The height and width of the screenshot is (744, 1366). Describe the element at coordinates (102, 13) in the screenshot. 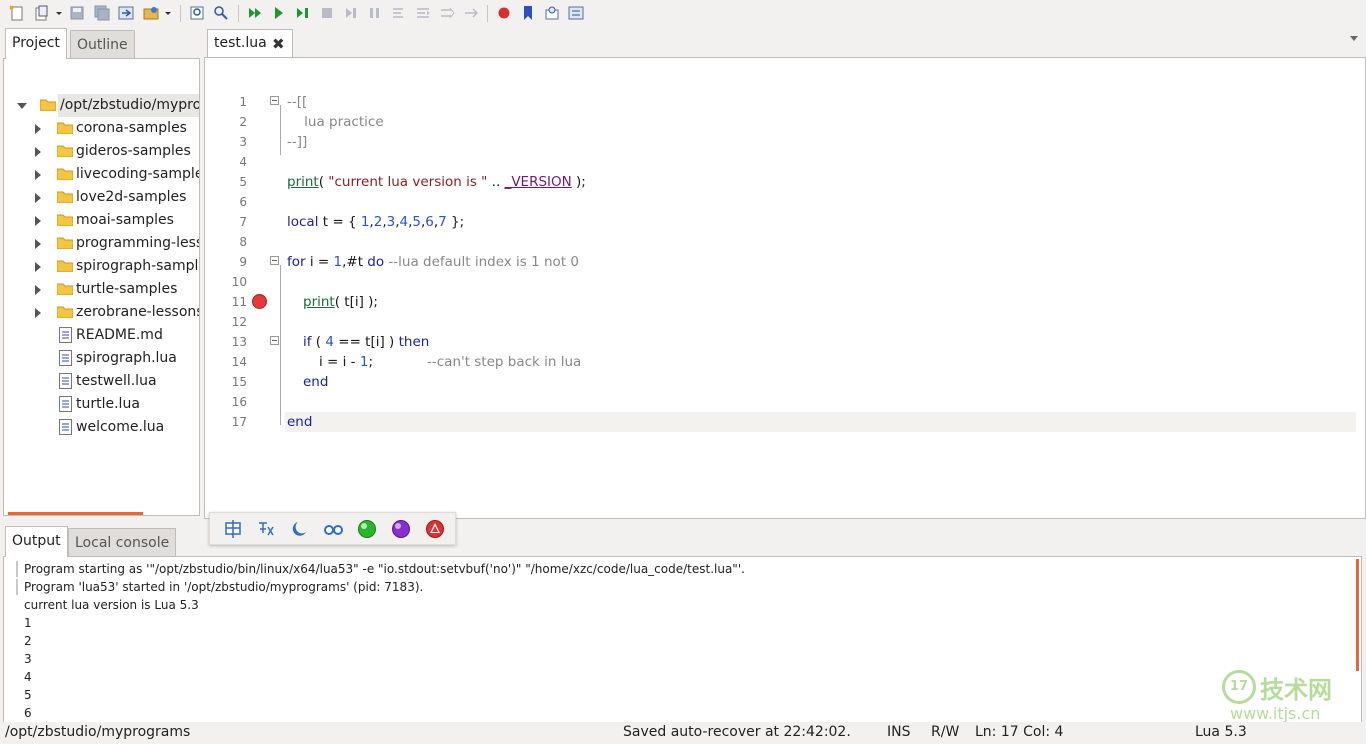

I see `save-all-icon` at that location.